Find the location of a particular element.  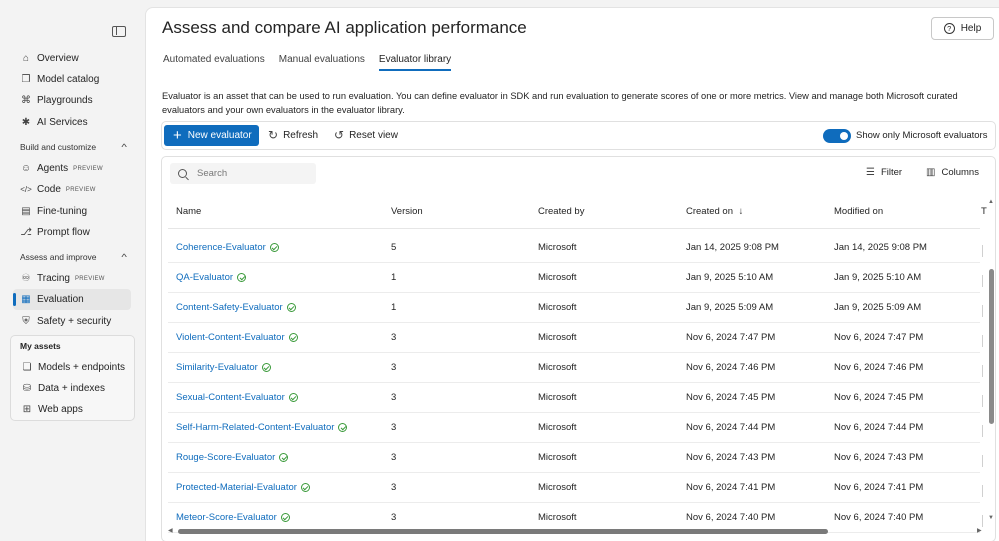

refresh-button: ↻ Refresh is located at coordinates (293, 135).